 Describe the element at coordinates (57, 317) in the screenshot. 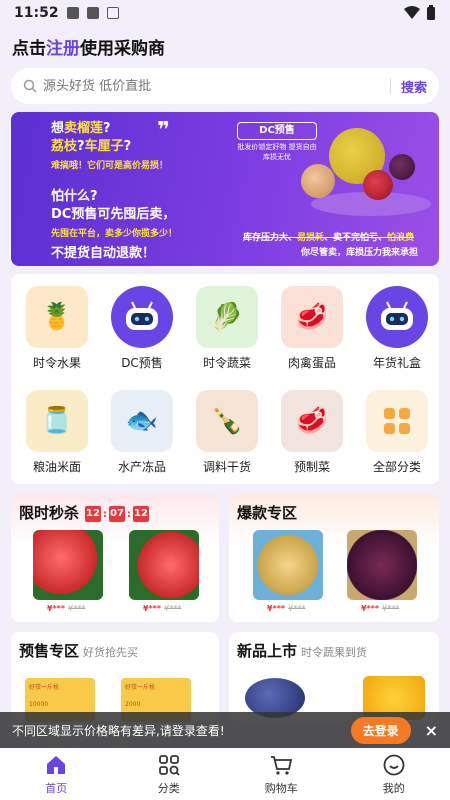

I see `pineapple-icon: 🍍` at that location.